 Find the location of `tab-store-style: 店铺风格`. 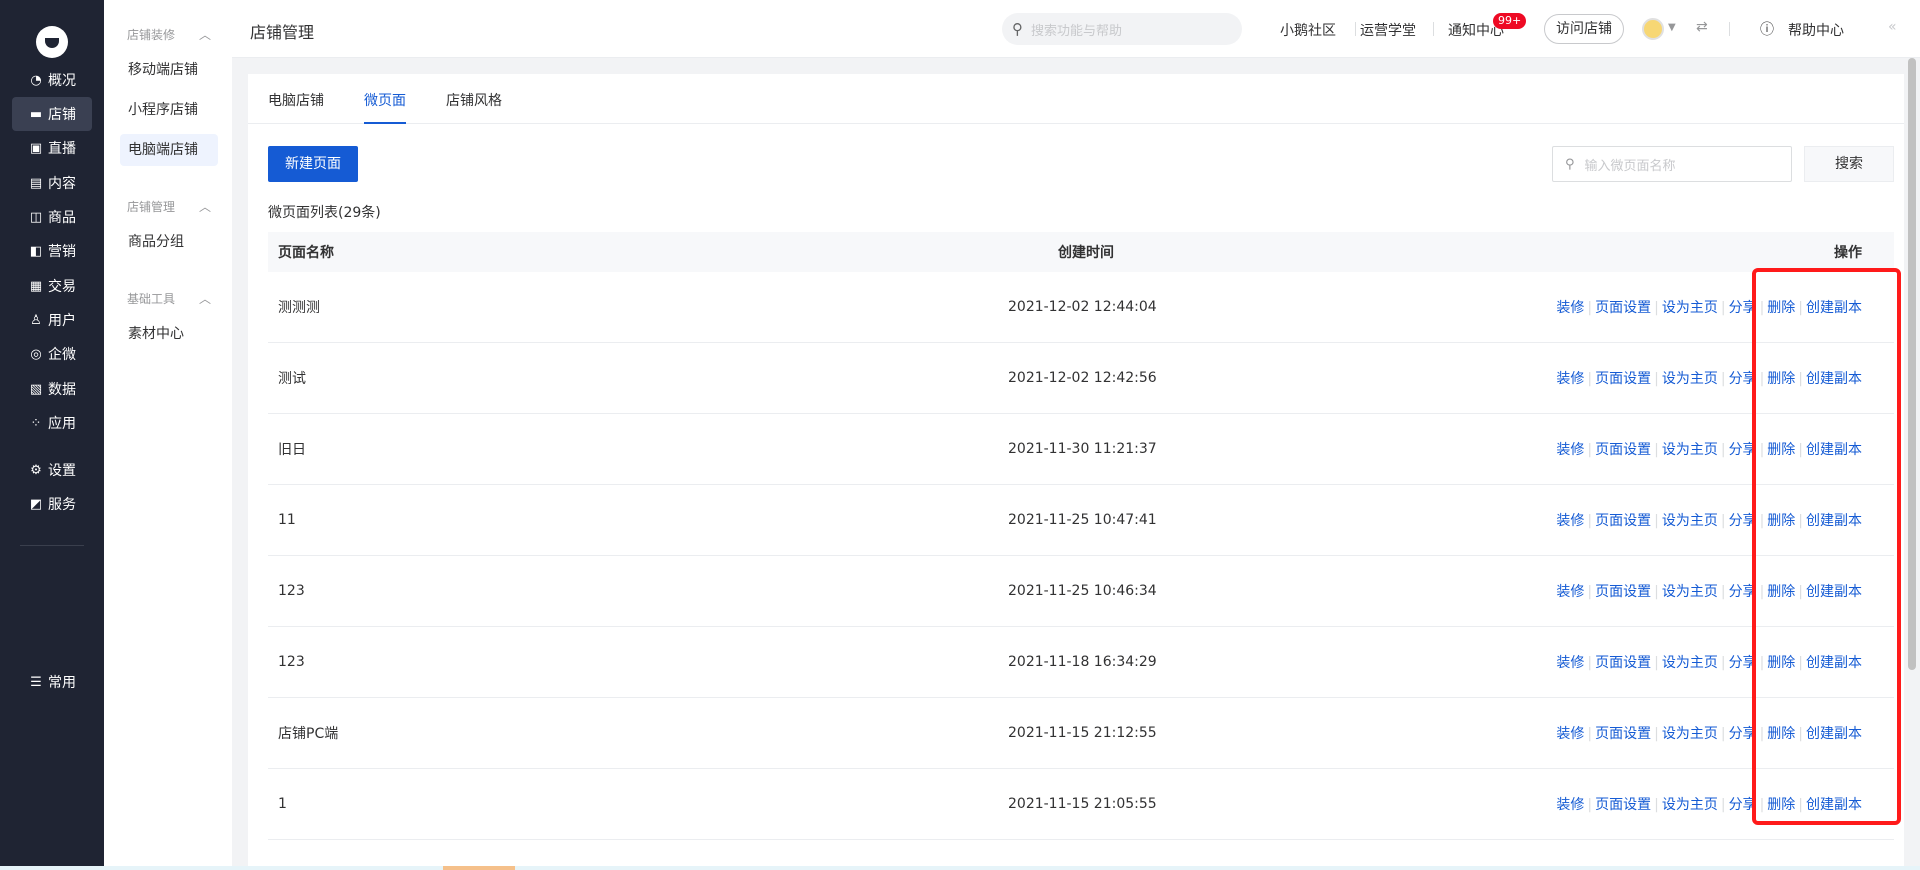

tab-store-style: 店铺风格 is located at coordinates (474, 106).